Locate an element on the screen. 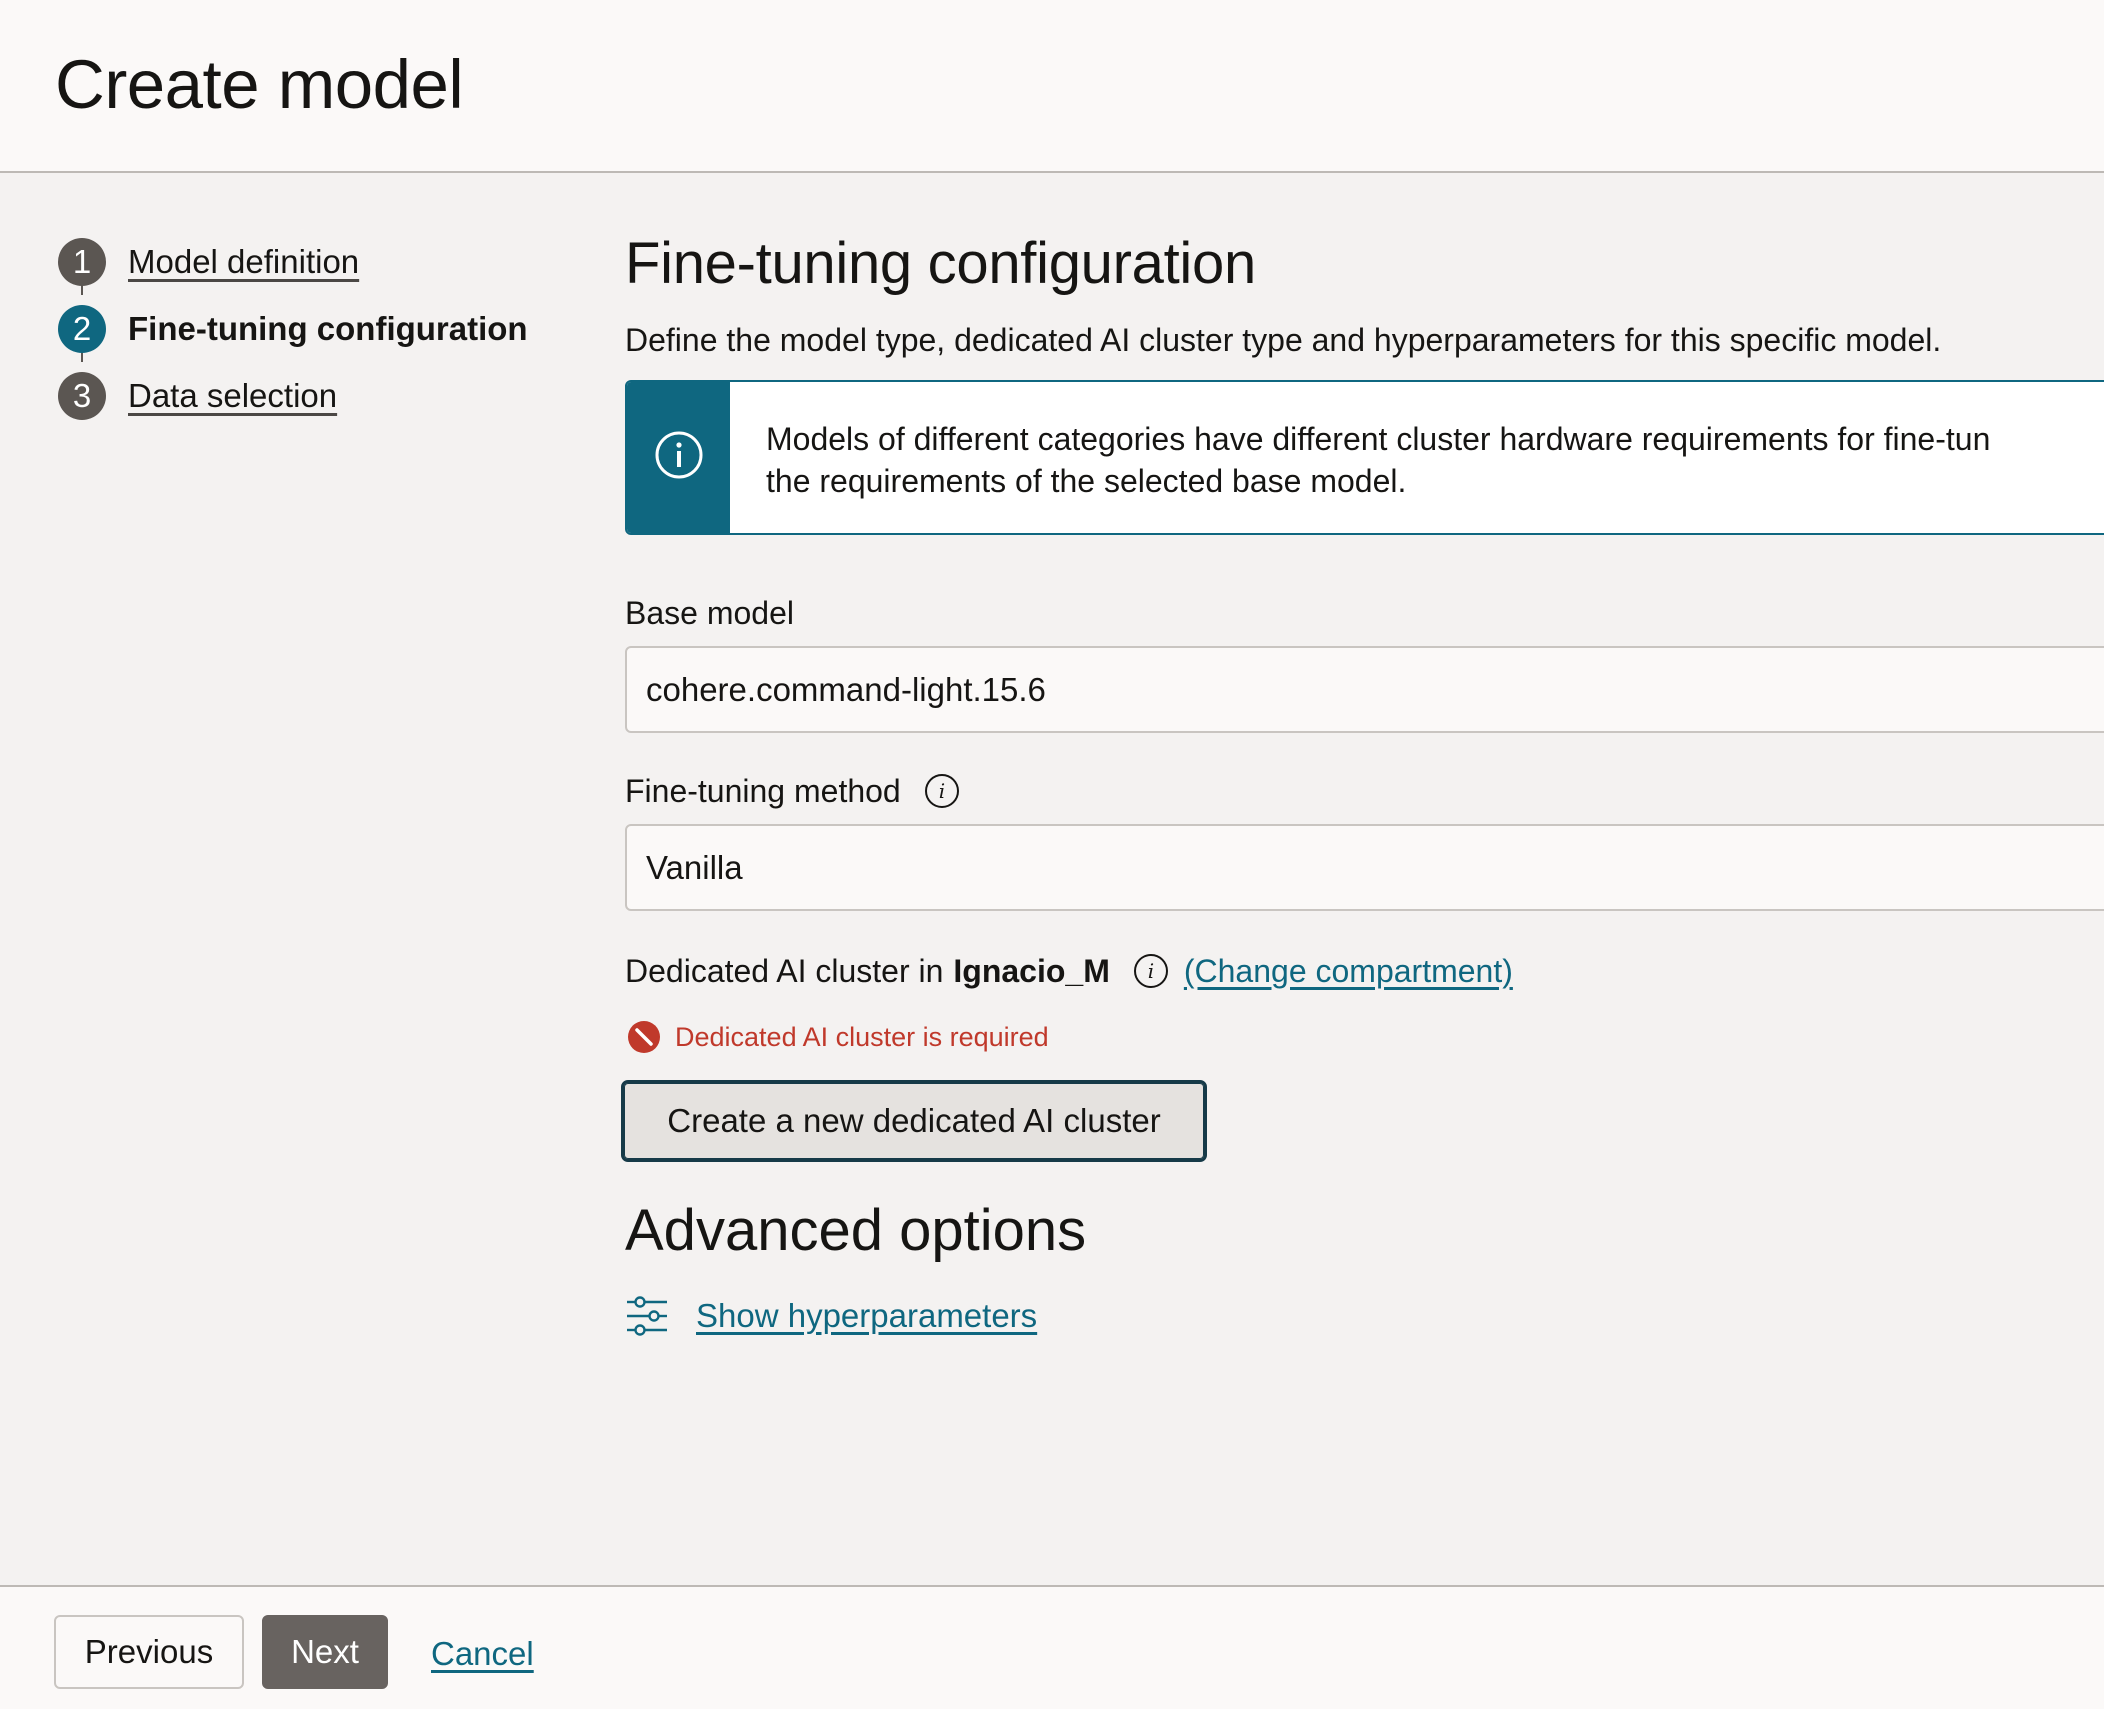 This screenshot has height=1709, width=2104. wizard-footer: Previous Next Cancel is located at coordinates (1052, 1647).